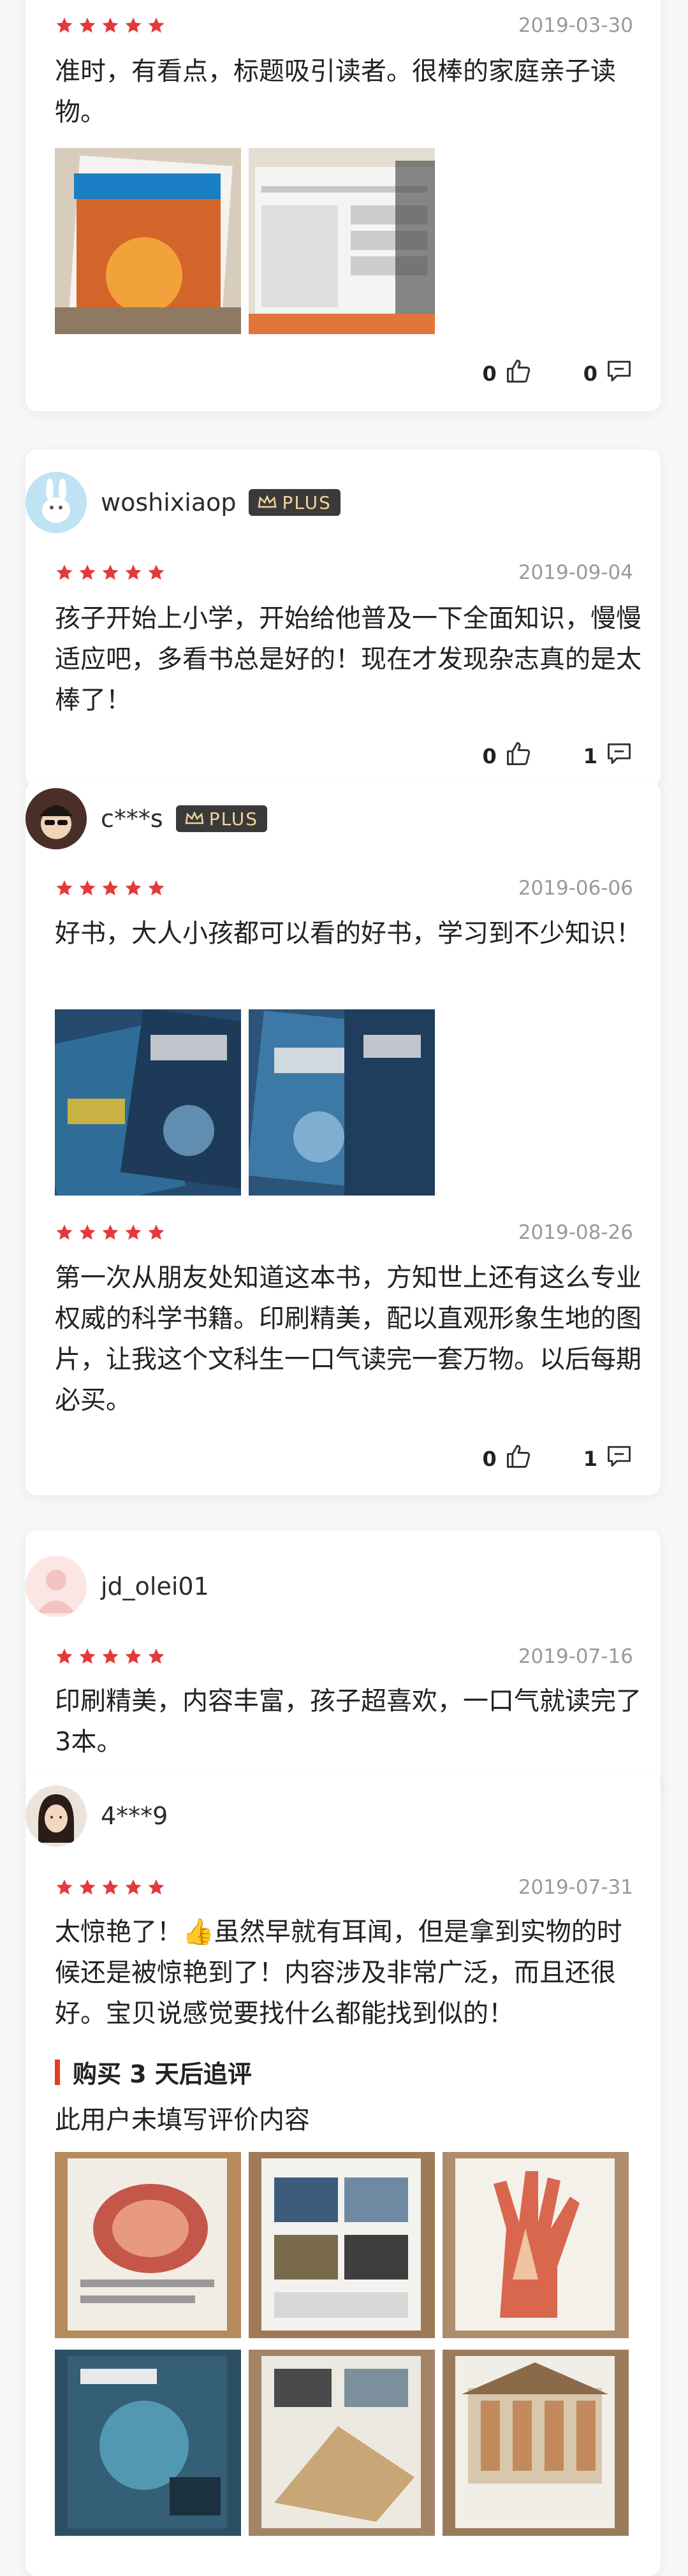  I want to click on review-text: 印刷精美，内容丰富，孩子超喜欢，一口气就读完了3本。, so click(348, 1722).